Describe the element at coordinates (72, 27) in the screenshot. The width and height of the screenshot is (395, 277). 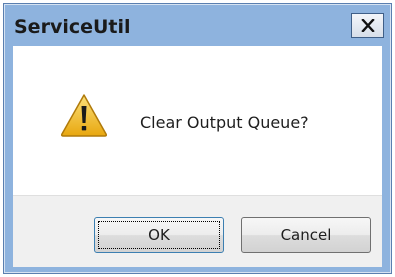
I see `window-title: ServiceUtil` at that location.